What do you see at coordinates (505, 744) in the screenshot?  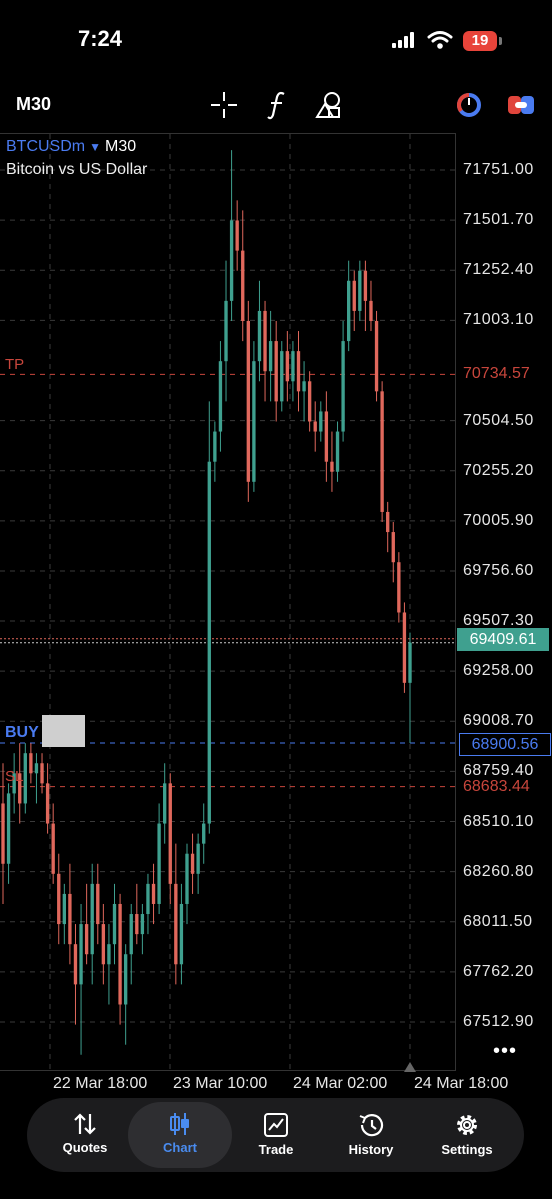 I see `buy-price-label: 68900.56` at bounding box center [505, 744].